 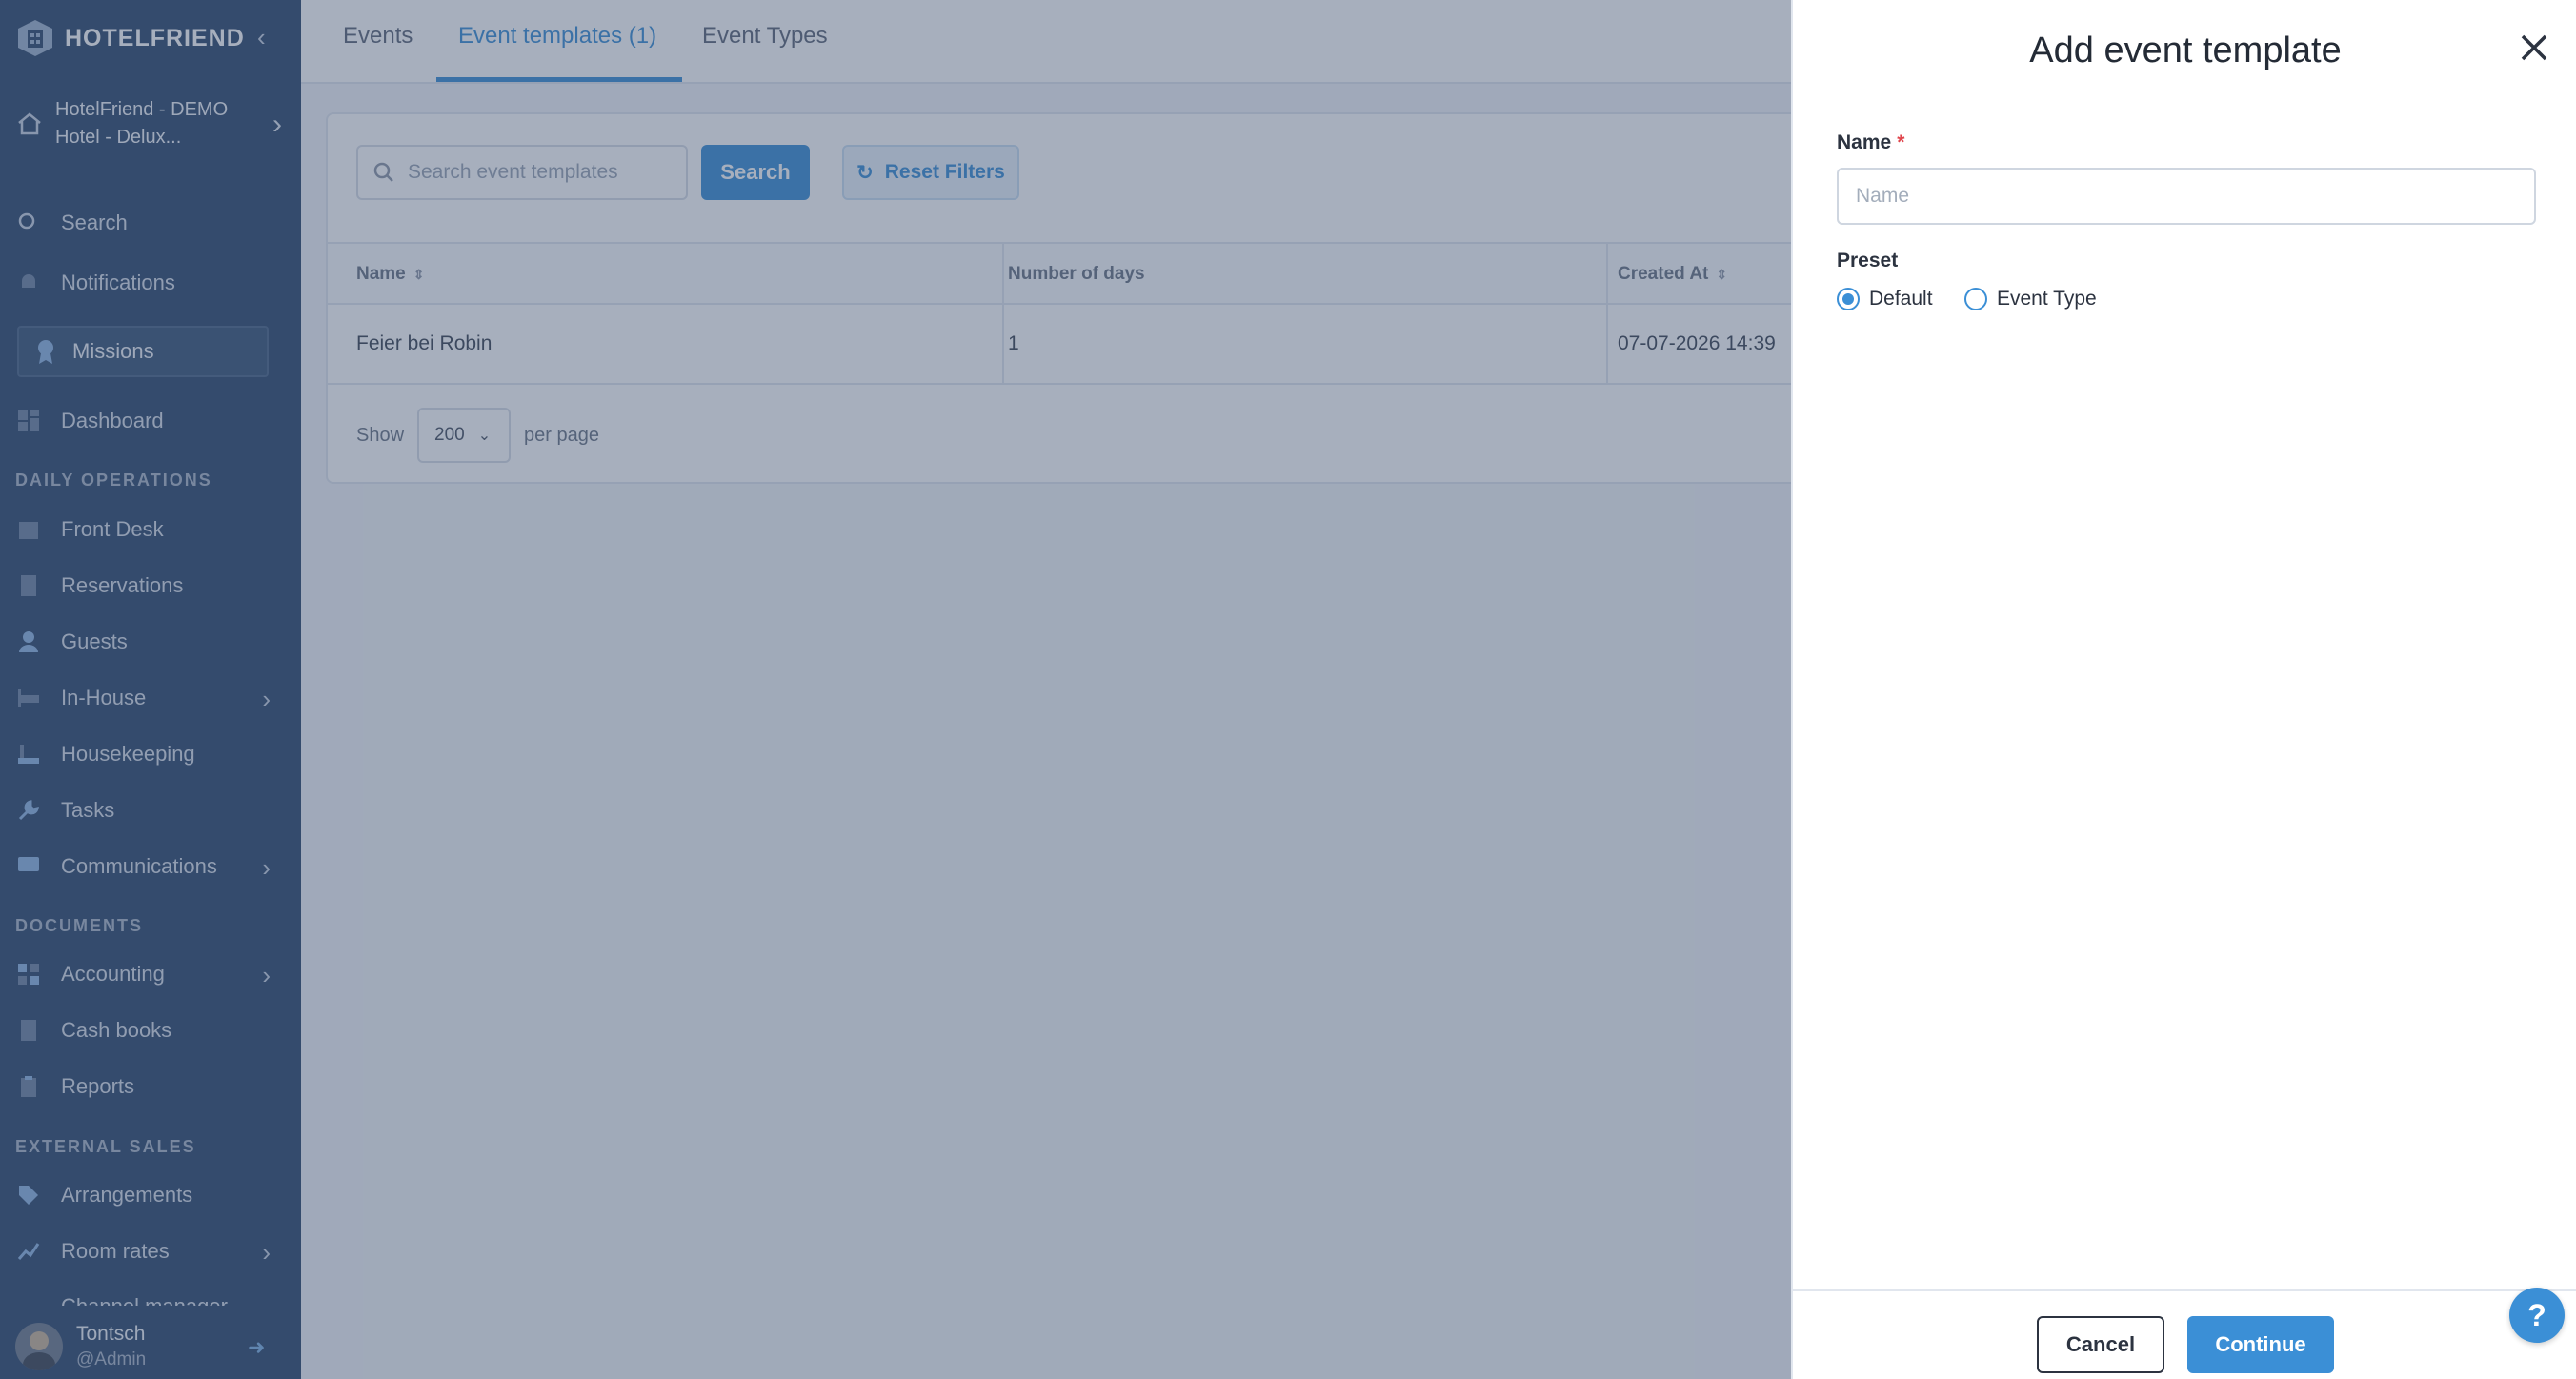 What do you see at coordinates (1901, 299) in the screenshot?
I see `preset-option-label: Default` at bounding box center [1901, 299].